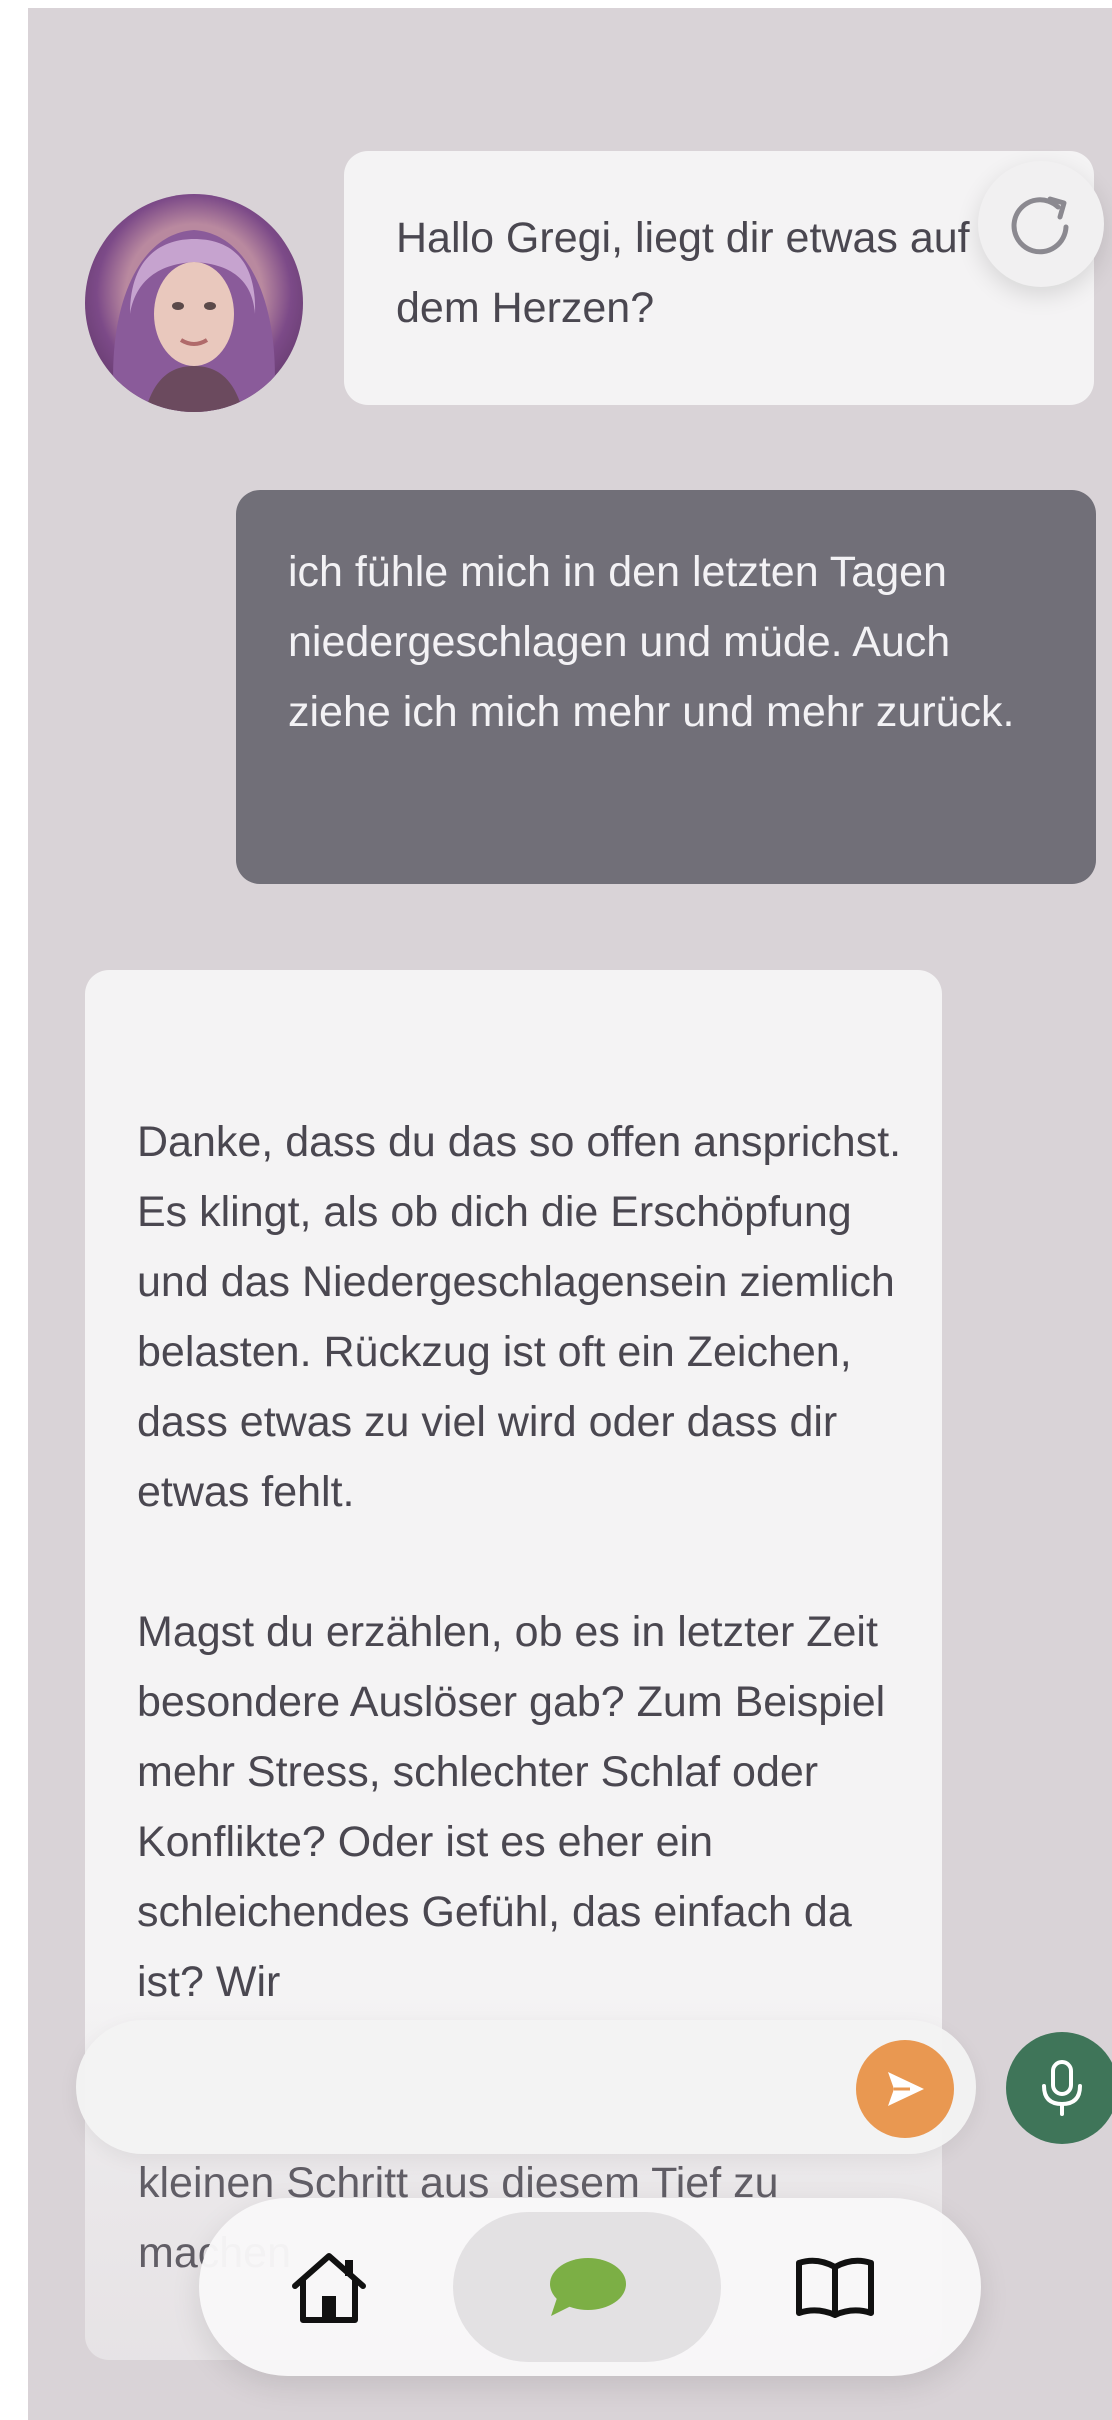  I want to click on refresh-icon, so click(1040, 225).